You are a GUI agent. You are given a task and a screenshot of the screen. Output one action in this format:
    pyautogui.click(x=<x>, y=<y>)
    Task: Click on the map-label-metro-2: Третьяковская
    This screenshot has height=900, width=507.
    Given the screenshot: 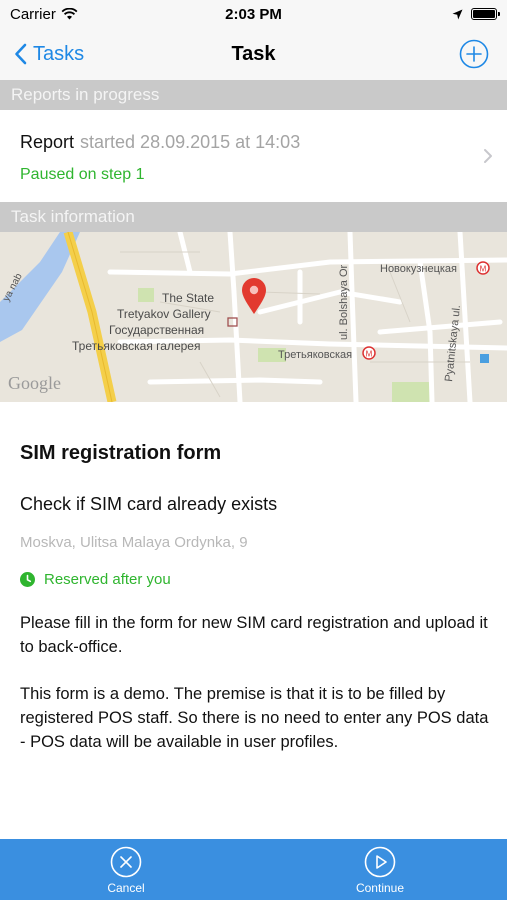 What is the action you would take?
    pyautogui.click(x=315, y=355)
    